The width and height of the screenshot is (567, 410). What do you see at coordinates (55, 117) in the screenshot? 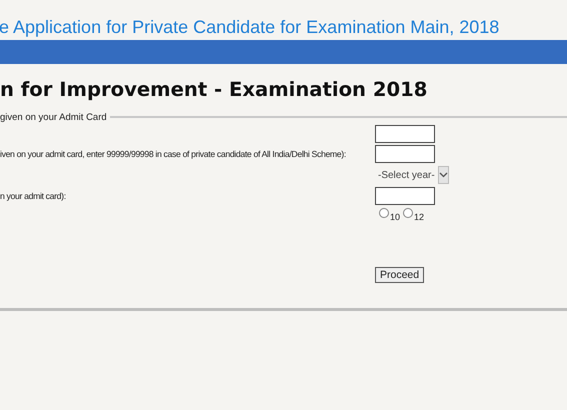
I see `fieldset-legend: given on your Admit Card` at bounding box center [55, 117].